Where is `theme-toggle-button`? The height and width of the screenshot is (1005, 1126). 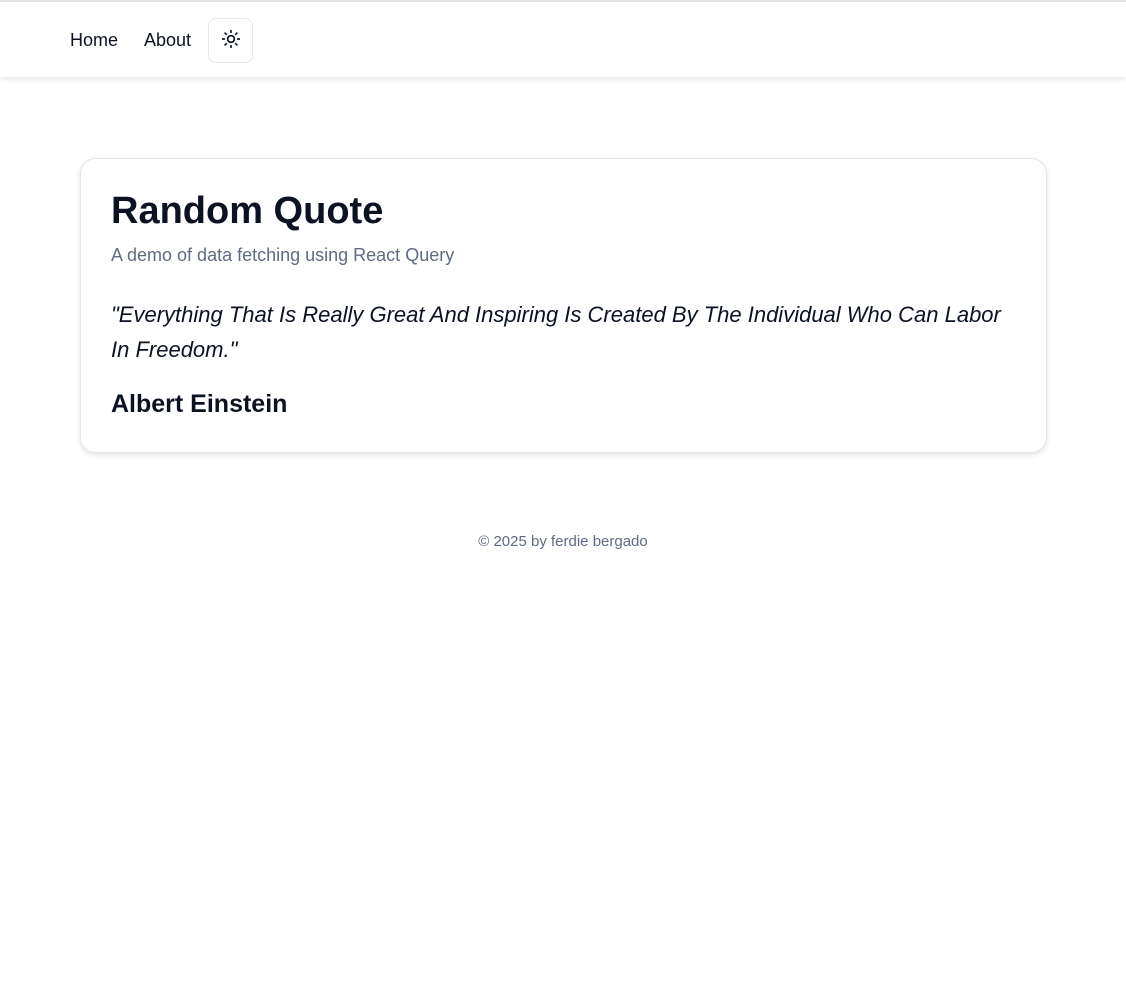
theme-toggle-button is located at coordinates (230, 40).